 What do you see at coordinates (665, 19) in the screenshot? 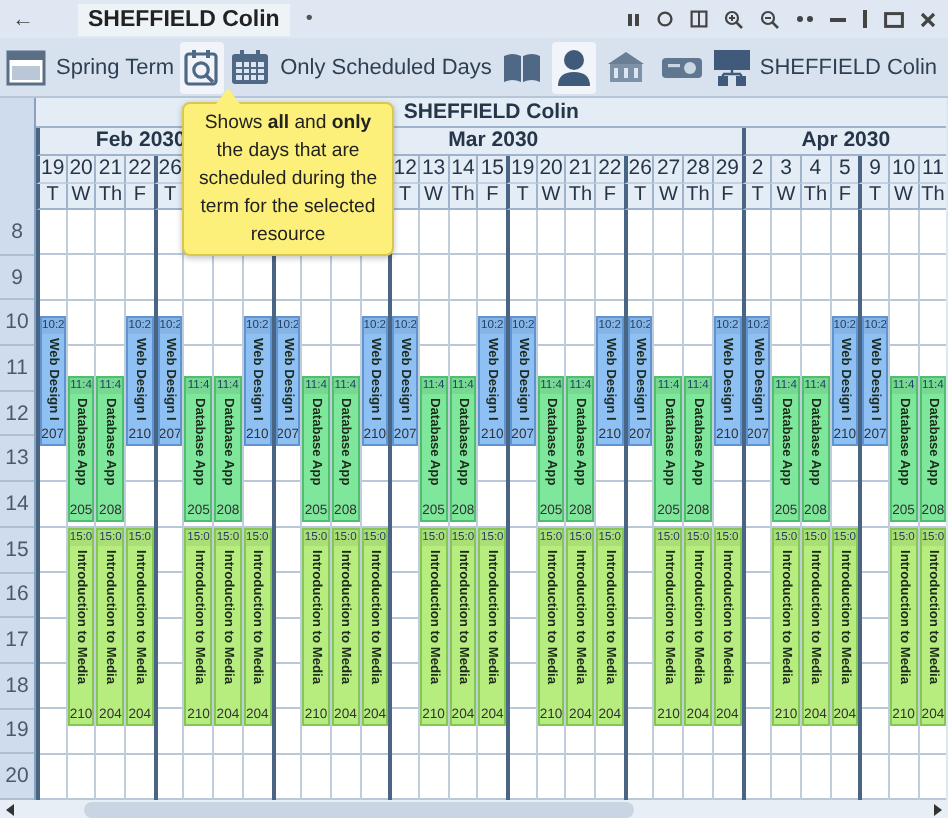
I see `refresh-icon` at bounding box center [665, 19].